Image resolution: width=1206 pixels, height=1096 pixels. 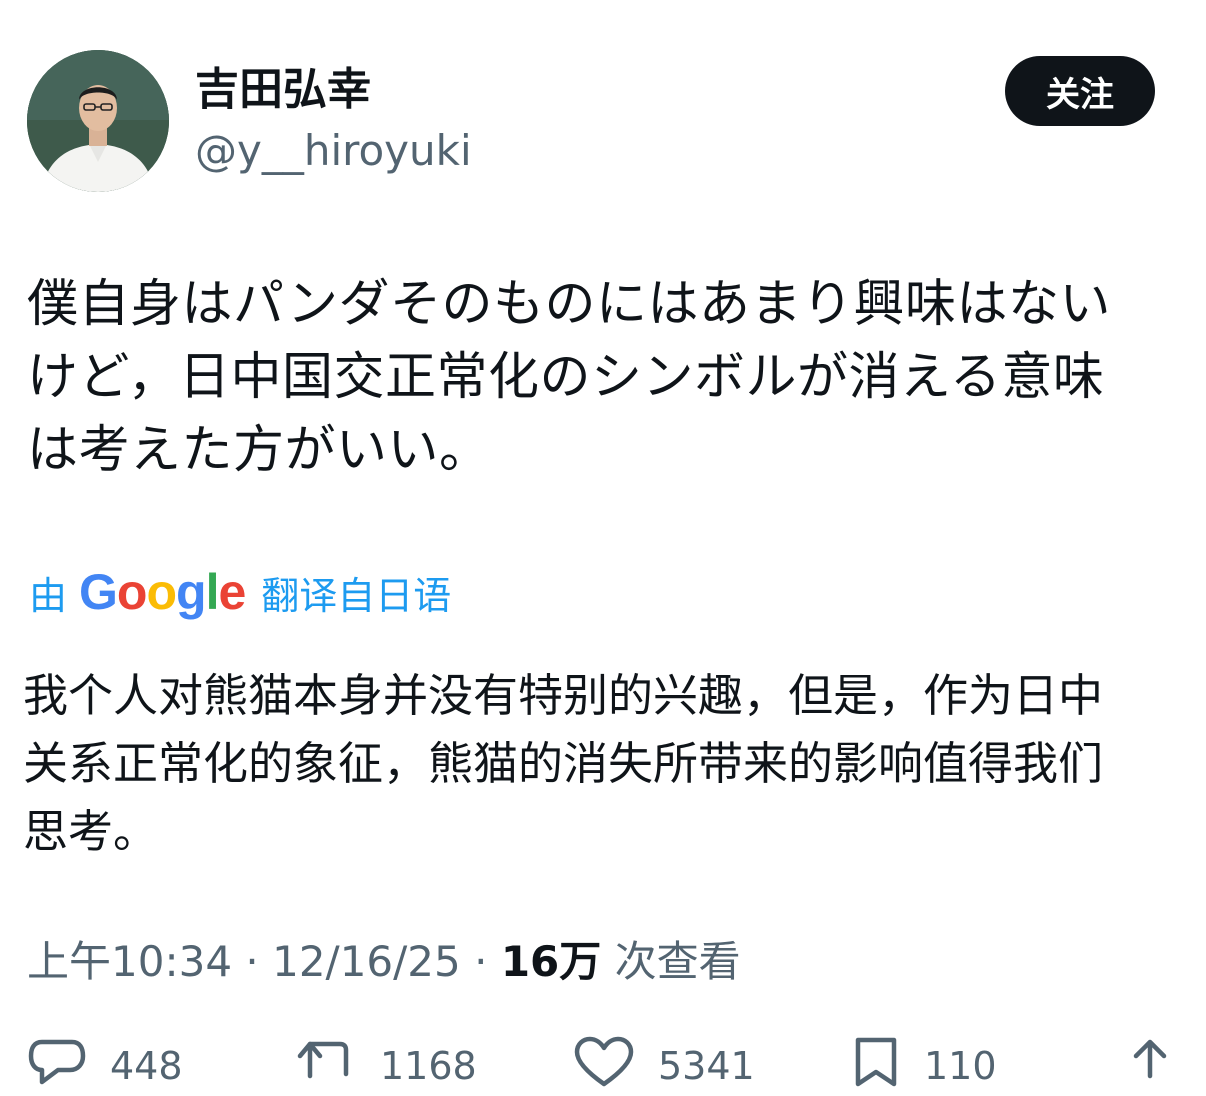 I want to click on action-bar: 448 1168 5341 110, so click(x=603, y=1066).